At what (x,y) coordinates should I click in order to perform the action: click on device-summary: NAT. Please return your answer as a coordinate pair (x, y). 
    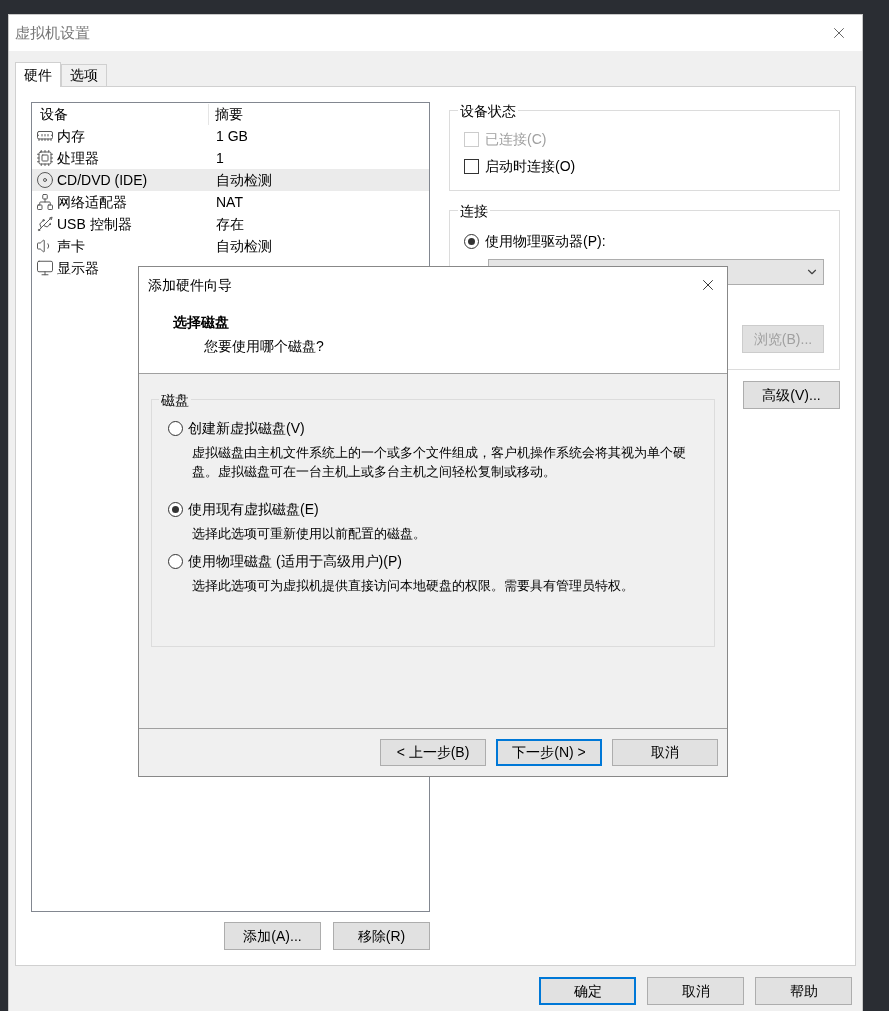
    Looking at the image, I should click on (229, 202).